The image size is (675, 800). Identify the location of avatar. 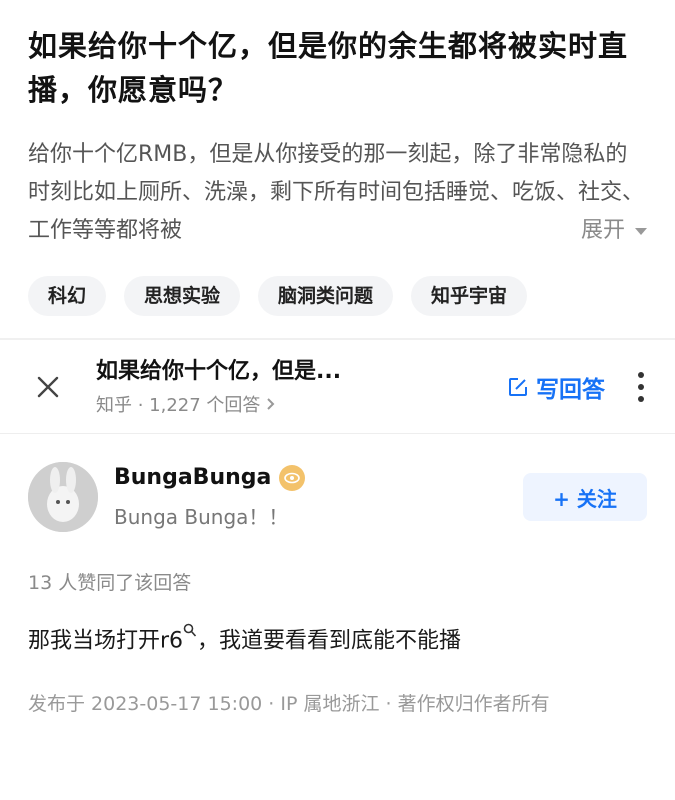
(63, 497).